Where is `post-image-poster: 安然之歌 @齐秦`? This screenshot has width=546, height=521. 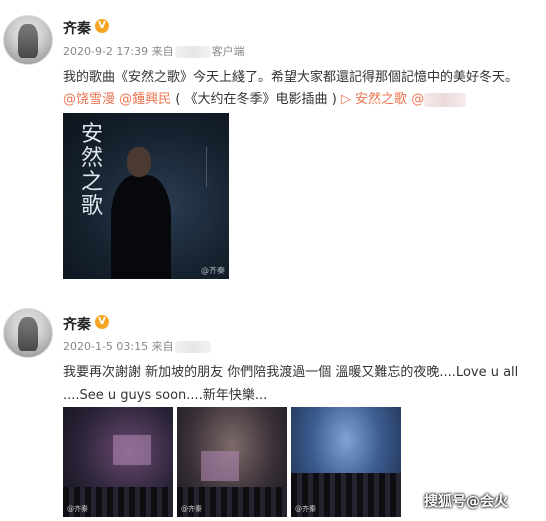
post-image-poster: 安然之歌 @齐秦 is located at coordinates (146, 196).